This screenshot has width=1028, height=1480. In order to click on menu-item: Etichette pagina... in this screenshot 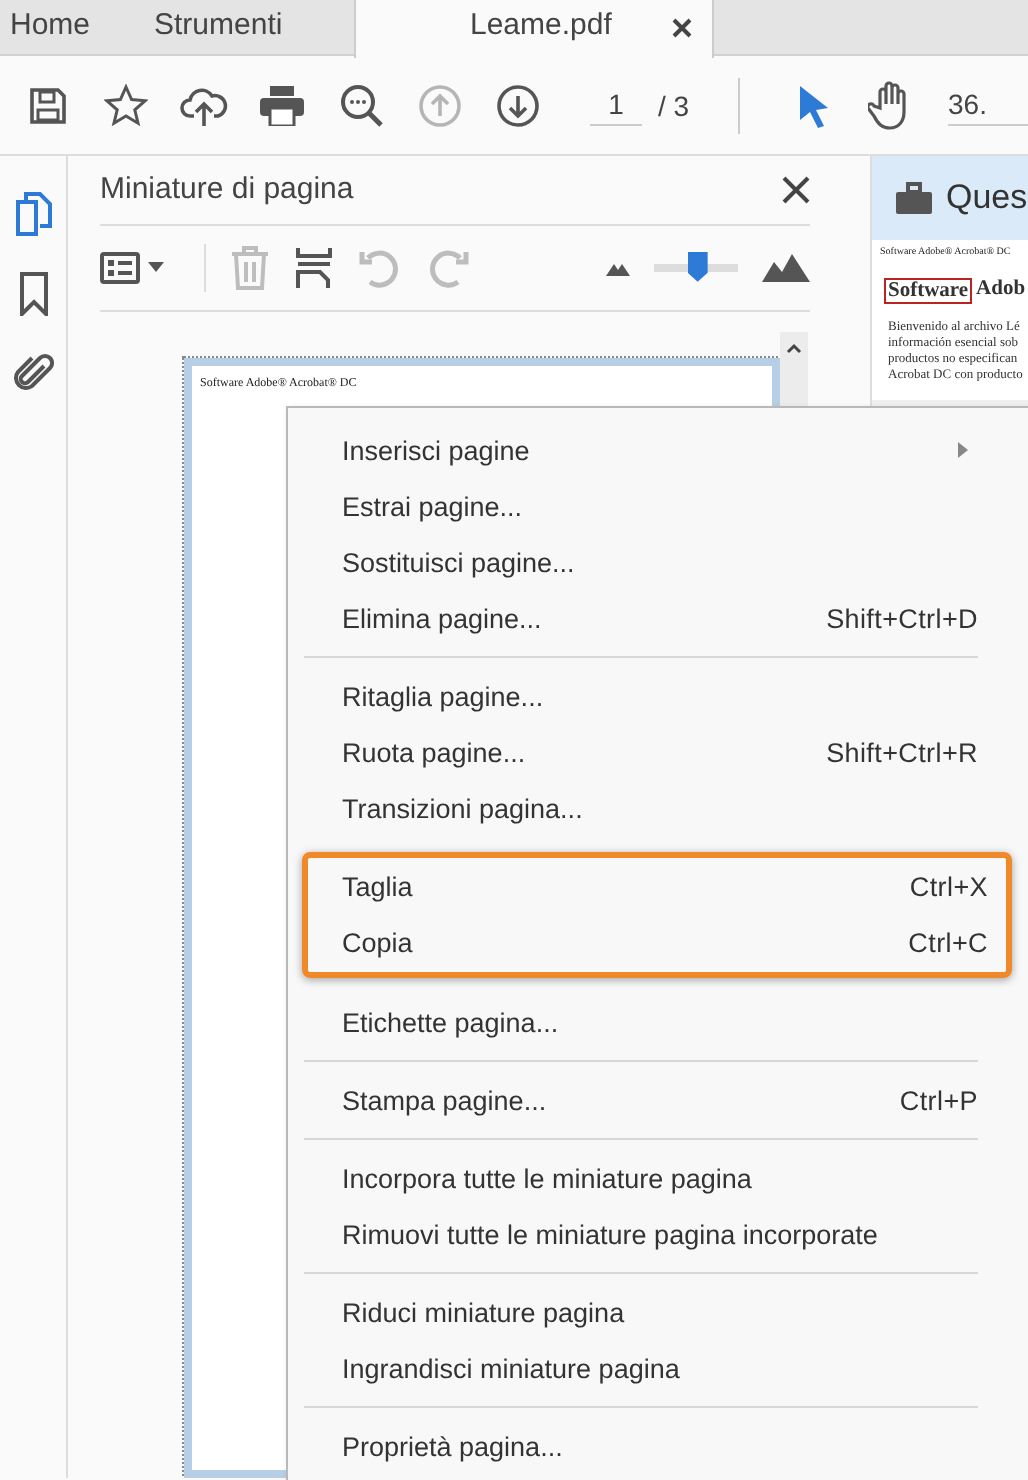, I will do `click(658, 1022)`.